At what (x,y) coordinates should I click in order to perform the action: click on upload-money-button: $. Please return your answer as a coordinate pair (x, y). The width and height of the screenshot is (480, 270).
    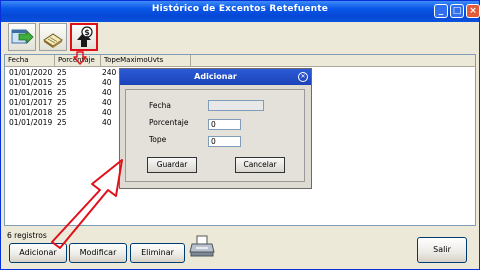
    Looking at the image, I should click on (84, 37).